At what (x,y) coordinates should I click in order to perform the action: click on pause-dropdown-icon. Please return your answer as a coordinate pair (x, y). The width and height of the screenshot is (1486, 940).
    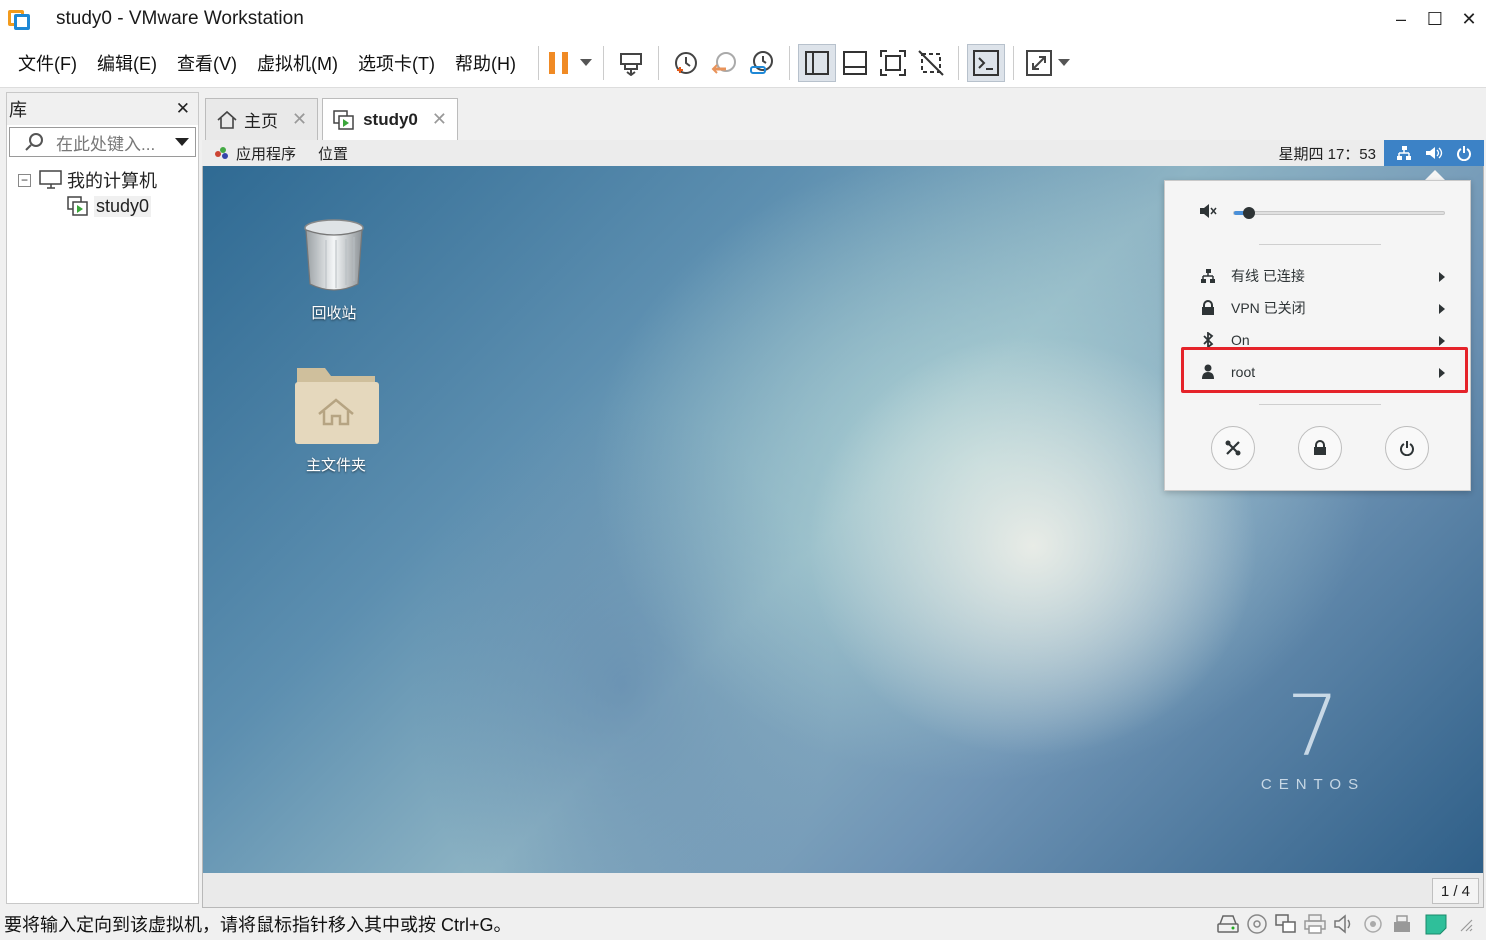
    Looking at the image, I should click on (585, 62).